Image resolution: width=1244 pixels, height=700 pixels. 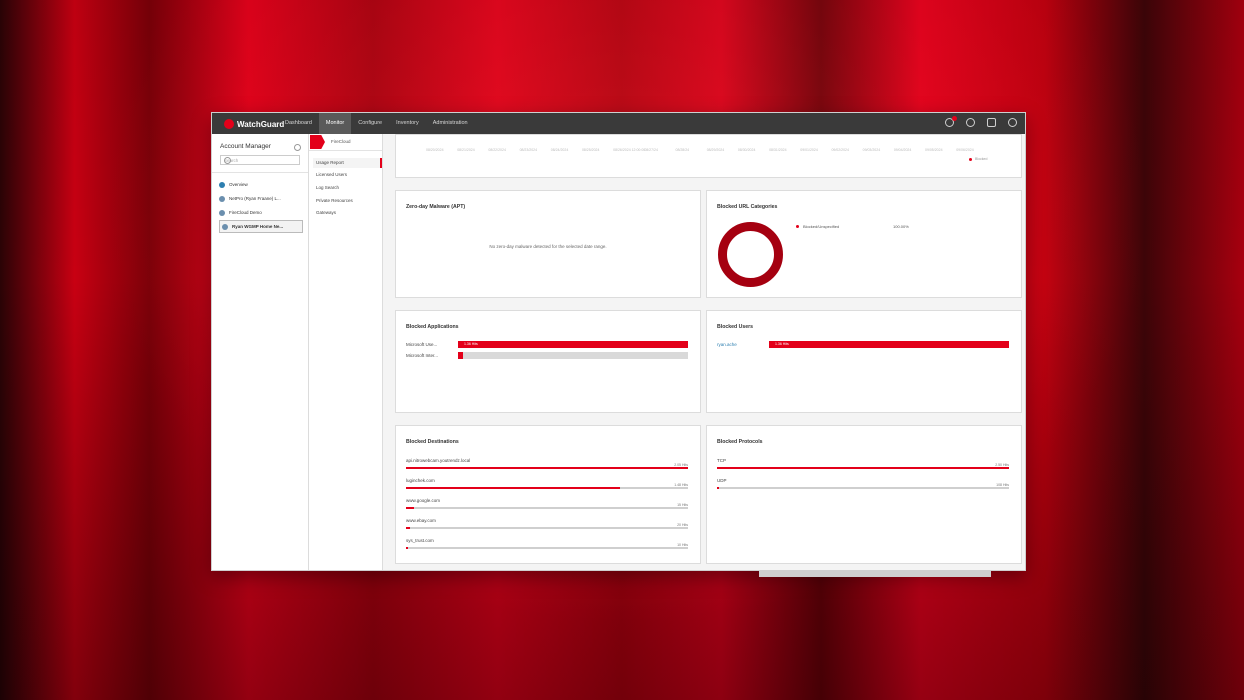 What do you see at coordinates (970, 122) in the screenshot?
I see `help-icon` at bounding box center [970, 122].